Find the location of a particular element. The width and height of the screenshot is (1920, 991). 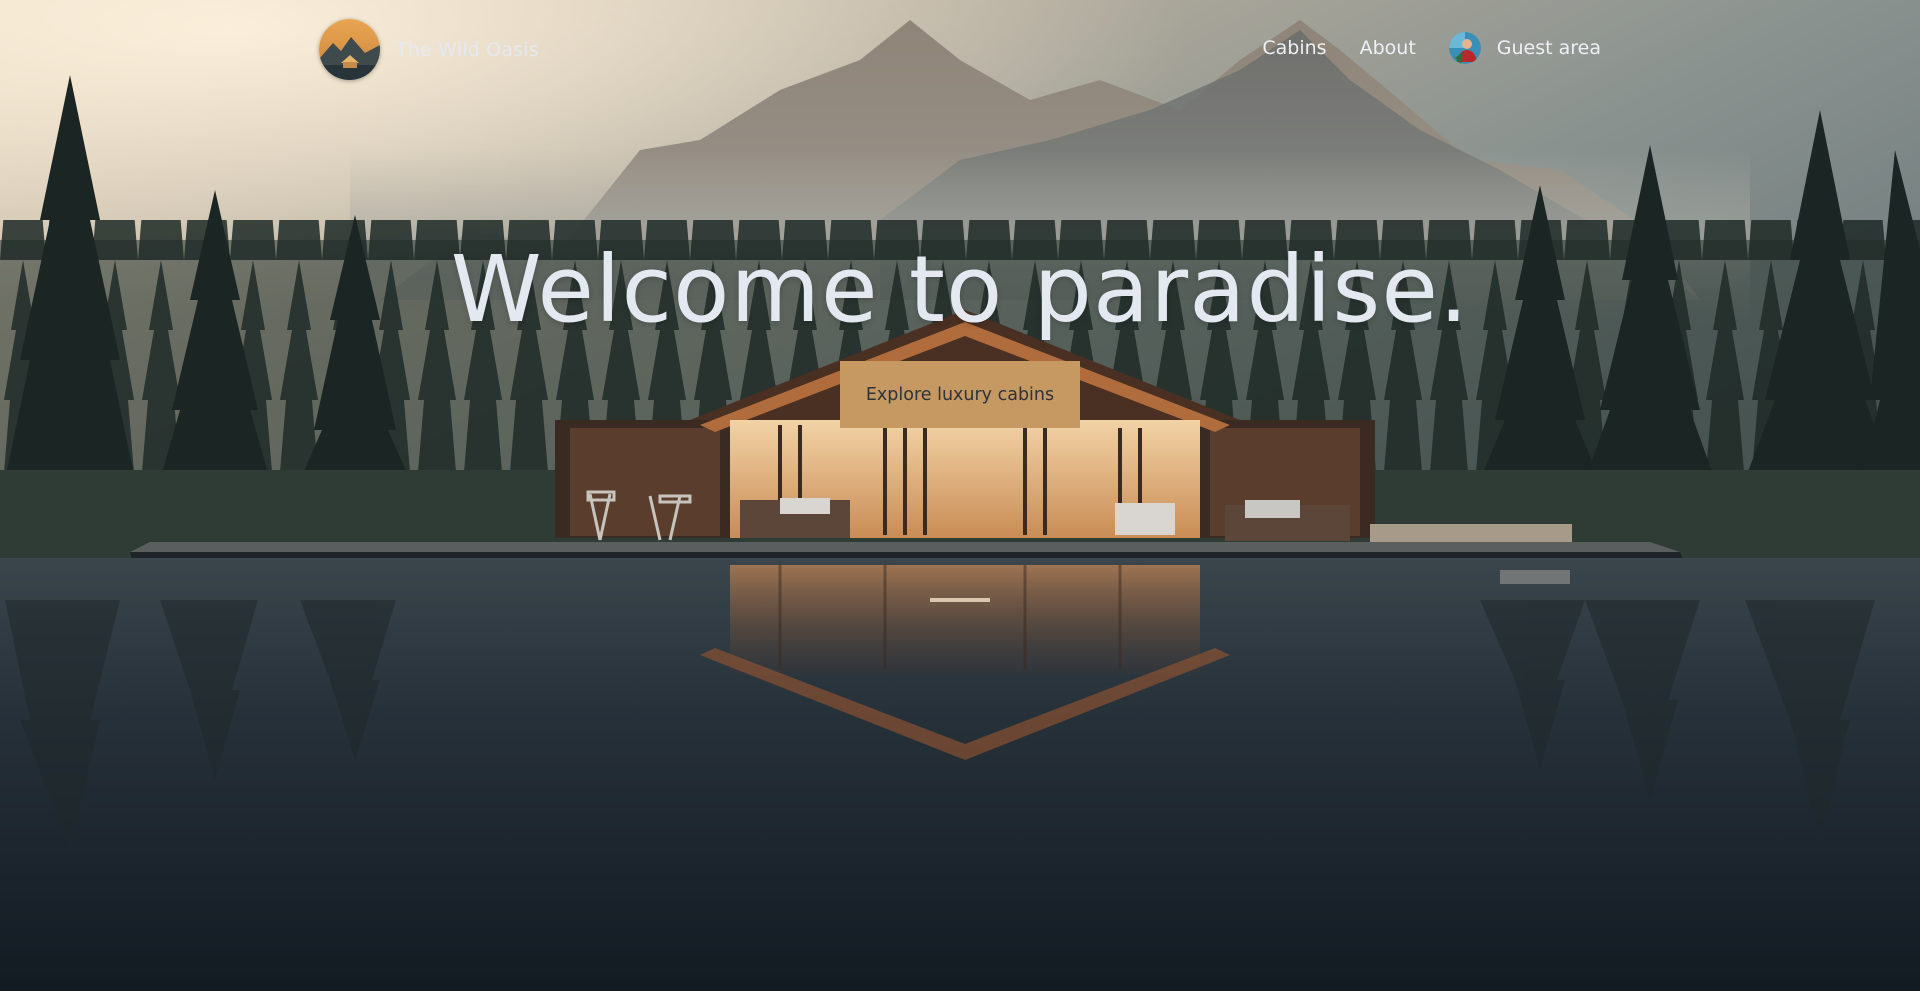

brand-name: The Wild Oasis is located at coordinates (467, 49).